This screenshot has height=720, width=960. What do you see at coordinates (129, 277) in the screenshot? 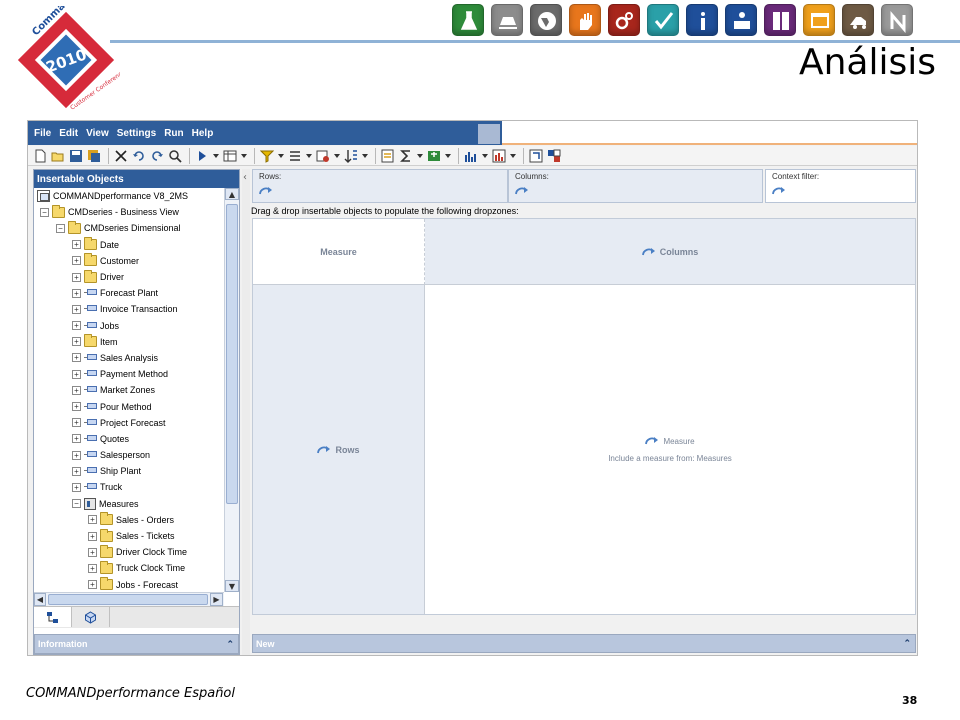
I see `tree-item: + Driver` at bounding box center [129, 277].